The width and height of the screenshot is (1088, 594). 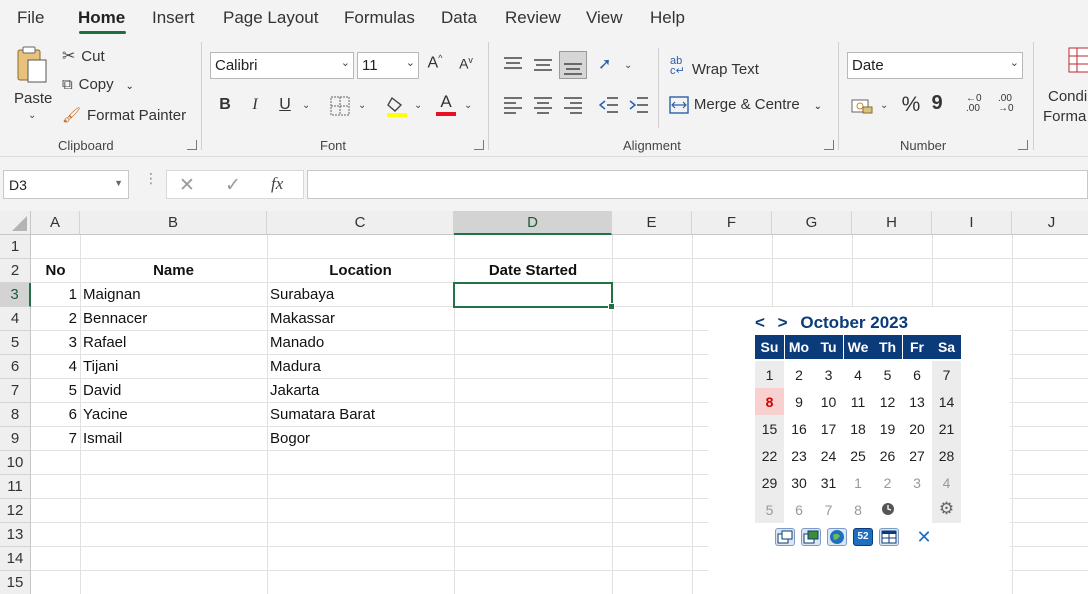 I want to click on cell-location: Surabaya, so click(x=302, y=295).